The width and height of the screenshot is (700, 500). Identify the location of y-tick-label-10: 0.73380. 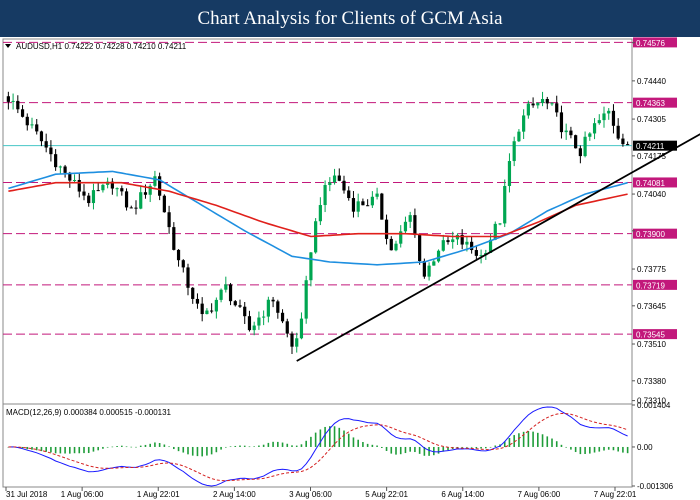
(651, 381).